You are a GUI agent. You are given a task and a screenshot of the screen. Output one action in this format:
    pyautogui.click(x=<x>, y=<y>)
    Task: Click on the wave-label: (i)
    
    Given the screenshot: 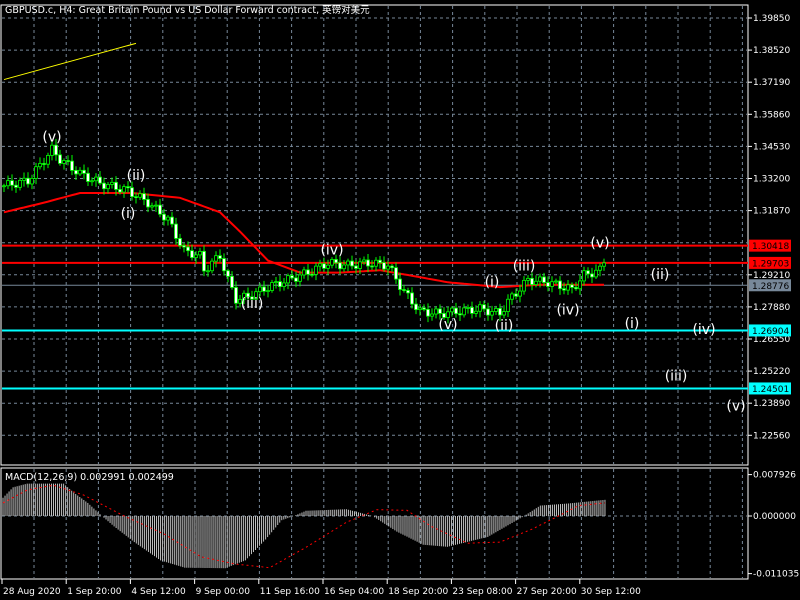 What is the action you would take?
    pyautogui.click(x=128, y=214)
    